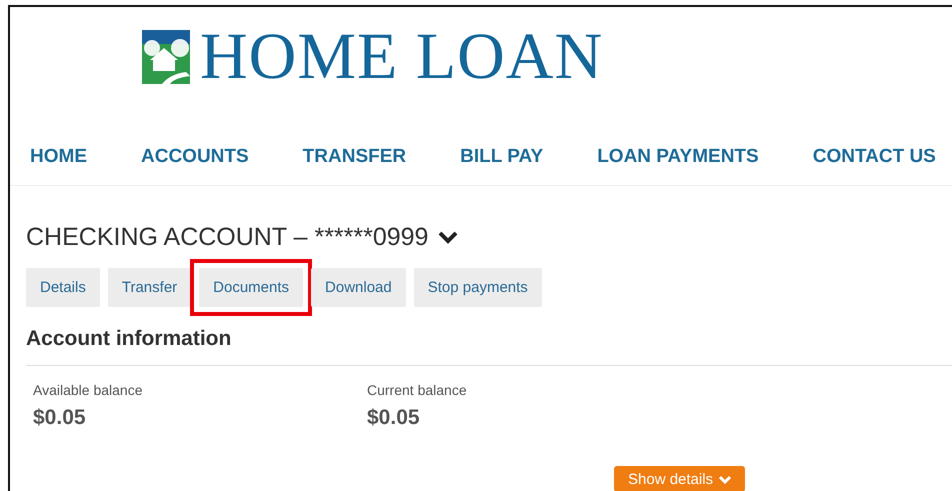 The height and width of the screenshot is (491, 952). I want to click on nav-link: BILL PAY, so click(502, 165).